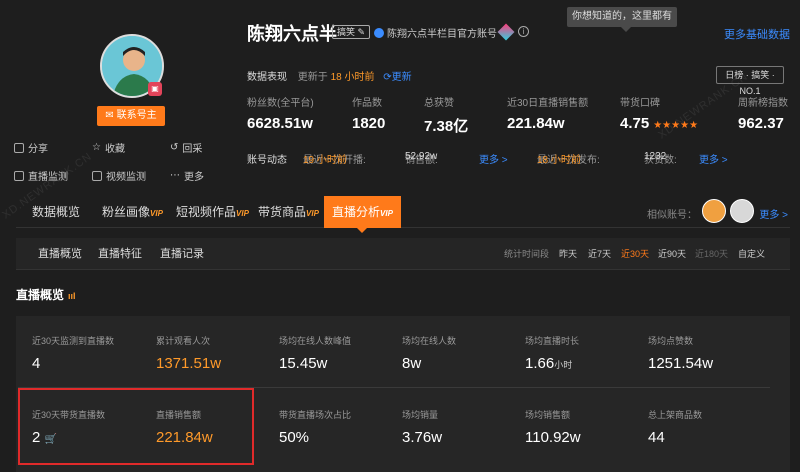  I want to click on tab-short-videos: 短视频作品VIP, so click(212, 212).